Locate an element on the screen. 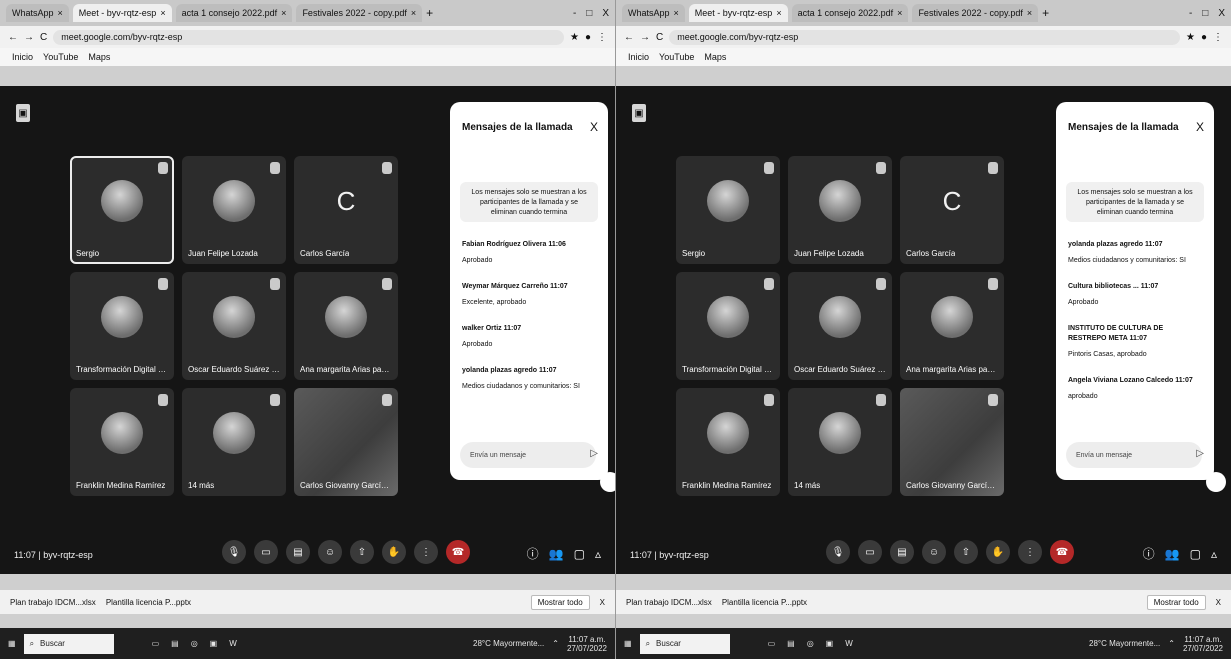  participant-tile: 14 más is located at coordinates (234, 442).